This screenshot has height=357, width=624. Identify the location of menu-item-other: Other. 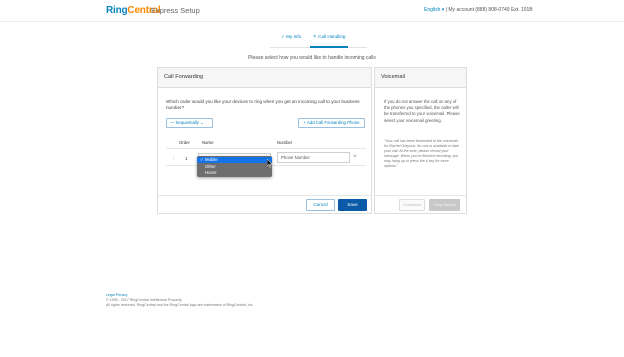
(234, 167).